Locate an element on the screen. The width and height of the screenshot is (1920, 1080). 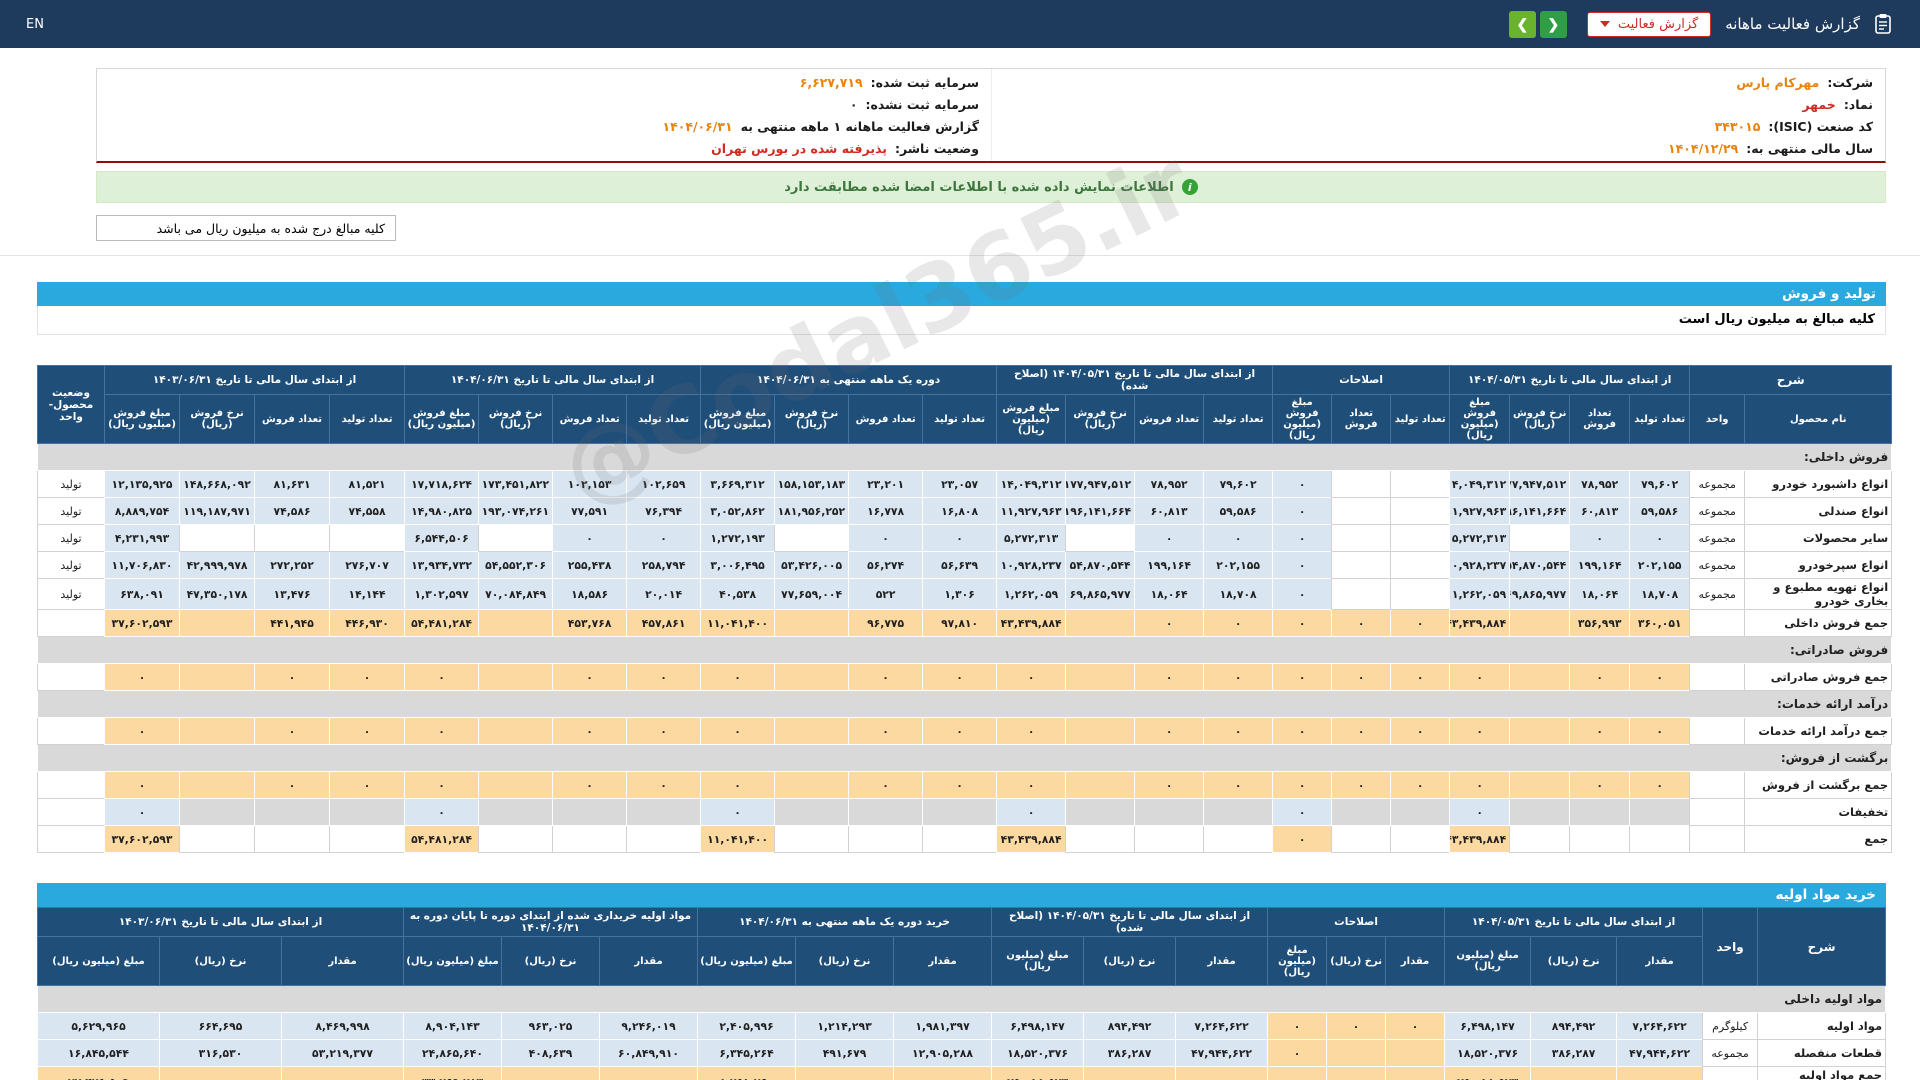
column-group-header: از ابتدای سال مالی تا تاریخ ۱۴۰۴/۰۵/۳۱ is located at coordinates (1574, 922).